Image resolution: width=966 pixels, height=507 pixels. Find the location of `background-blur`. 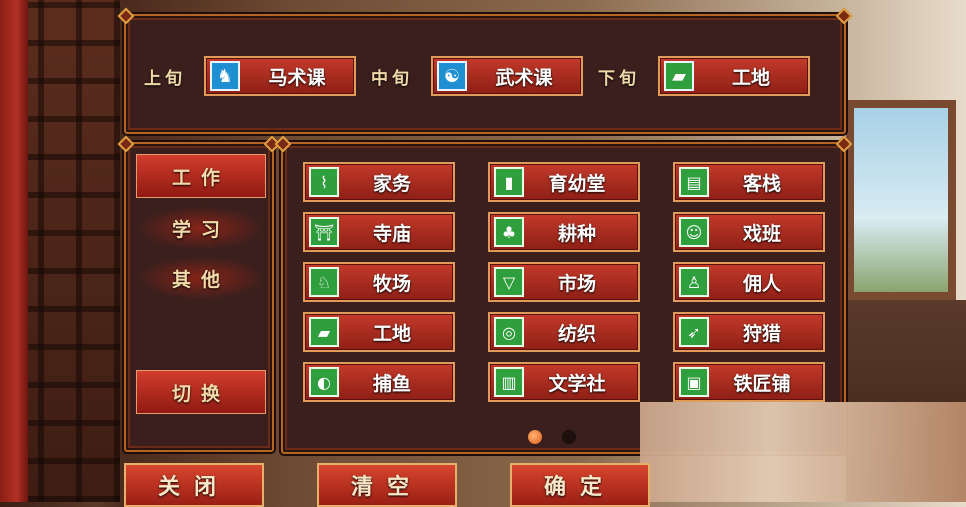

background-blur is located at coordinates (803, 452).